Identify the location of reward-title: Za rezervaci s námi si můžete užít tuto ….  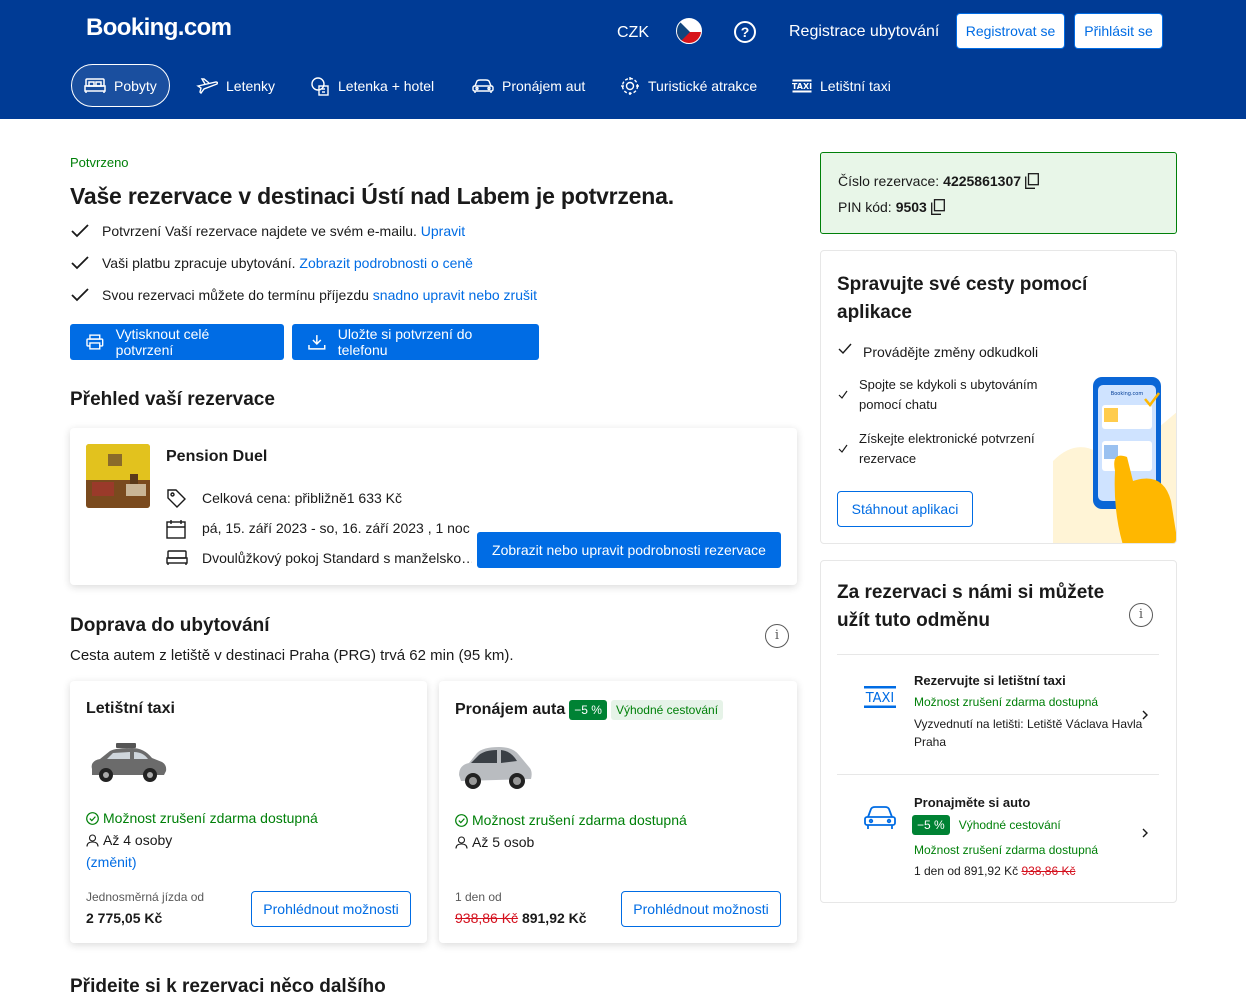
(971, 606).